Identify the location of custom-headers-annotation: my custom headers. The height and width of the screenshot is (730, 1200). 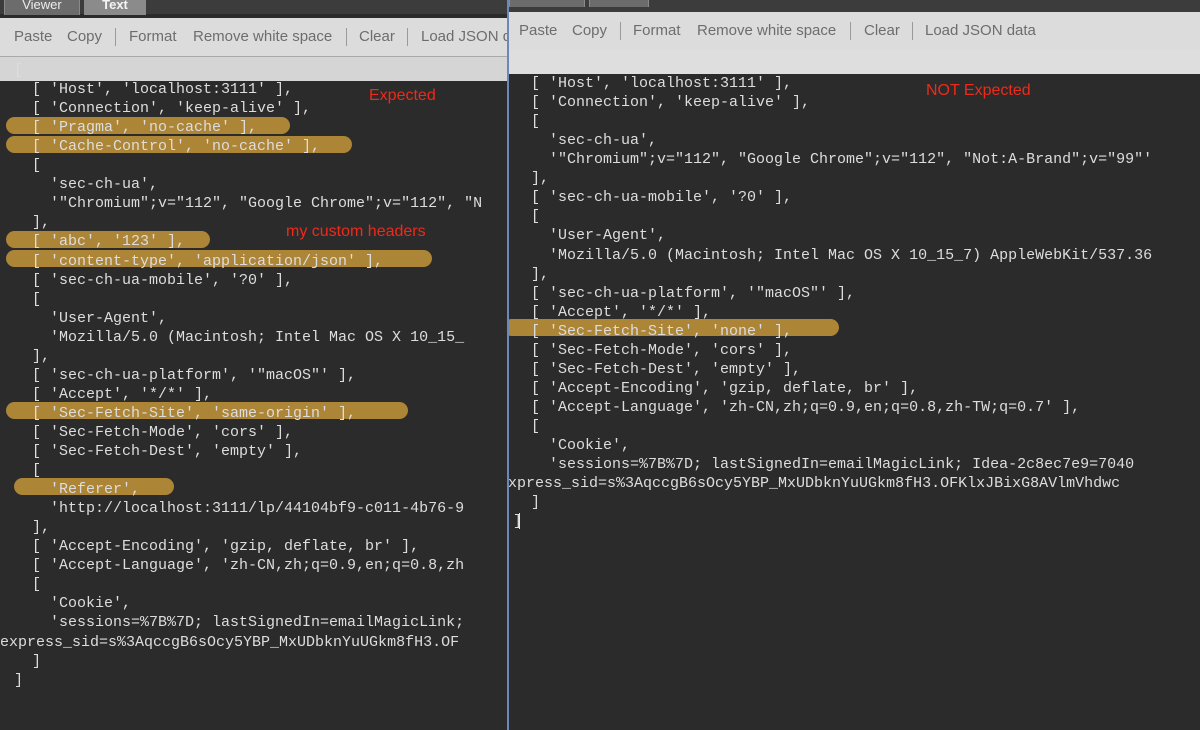
(356, 231).